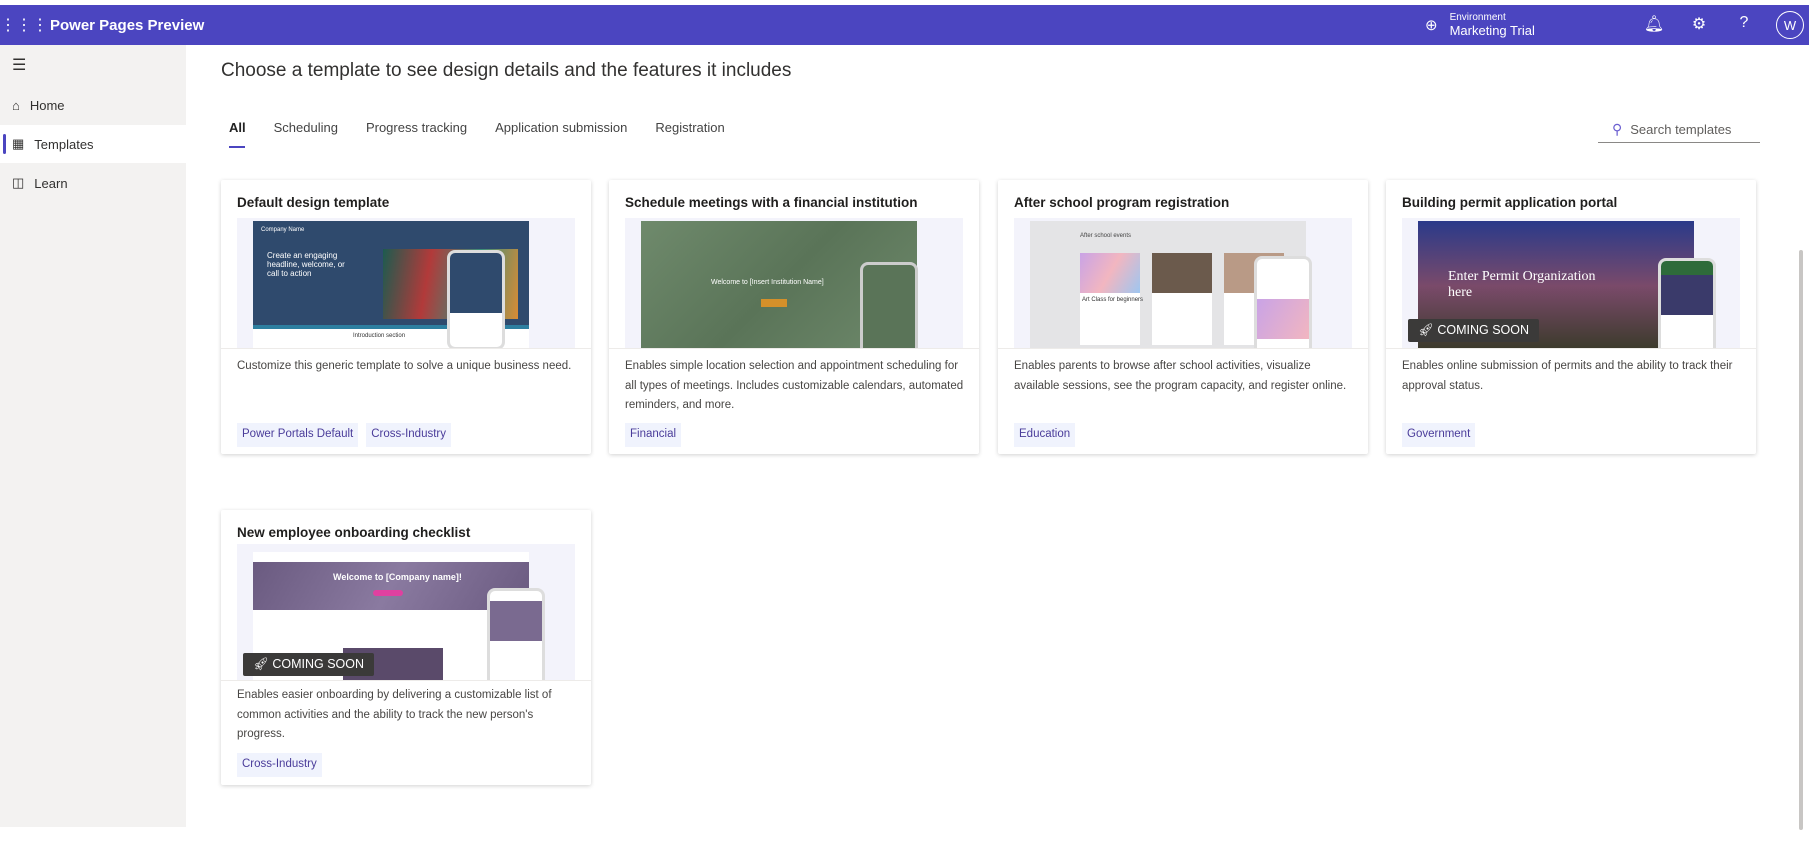 This screenshot has width=1809, height=864. Describe the element at coordinates (1744, 23) in the screenshot. I see `help-icon: ?` at that location.